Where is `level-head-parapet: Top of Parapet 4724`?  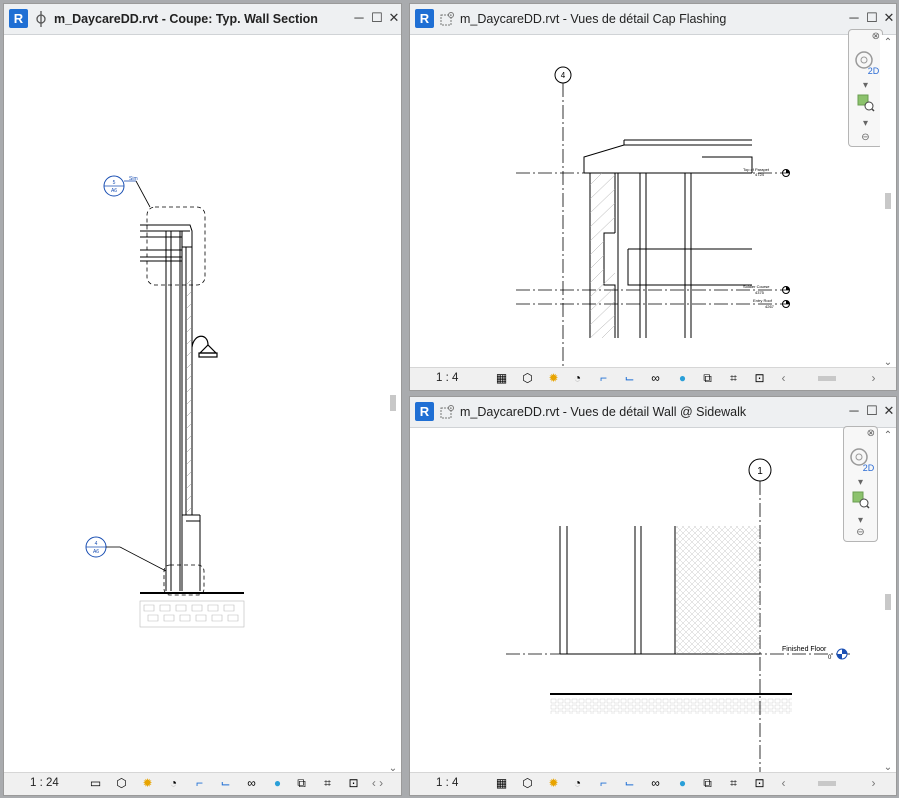 level-head-parapet: Top of Parapet 4724 is located at coordinates (766, 172).